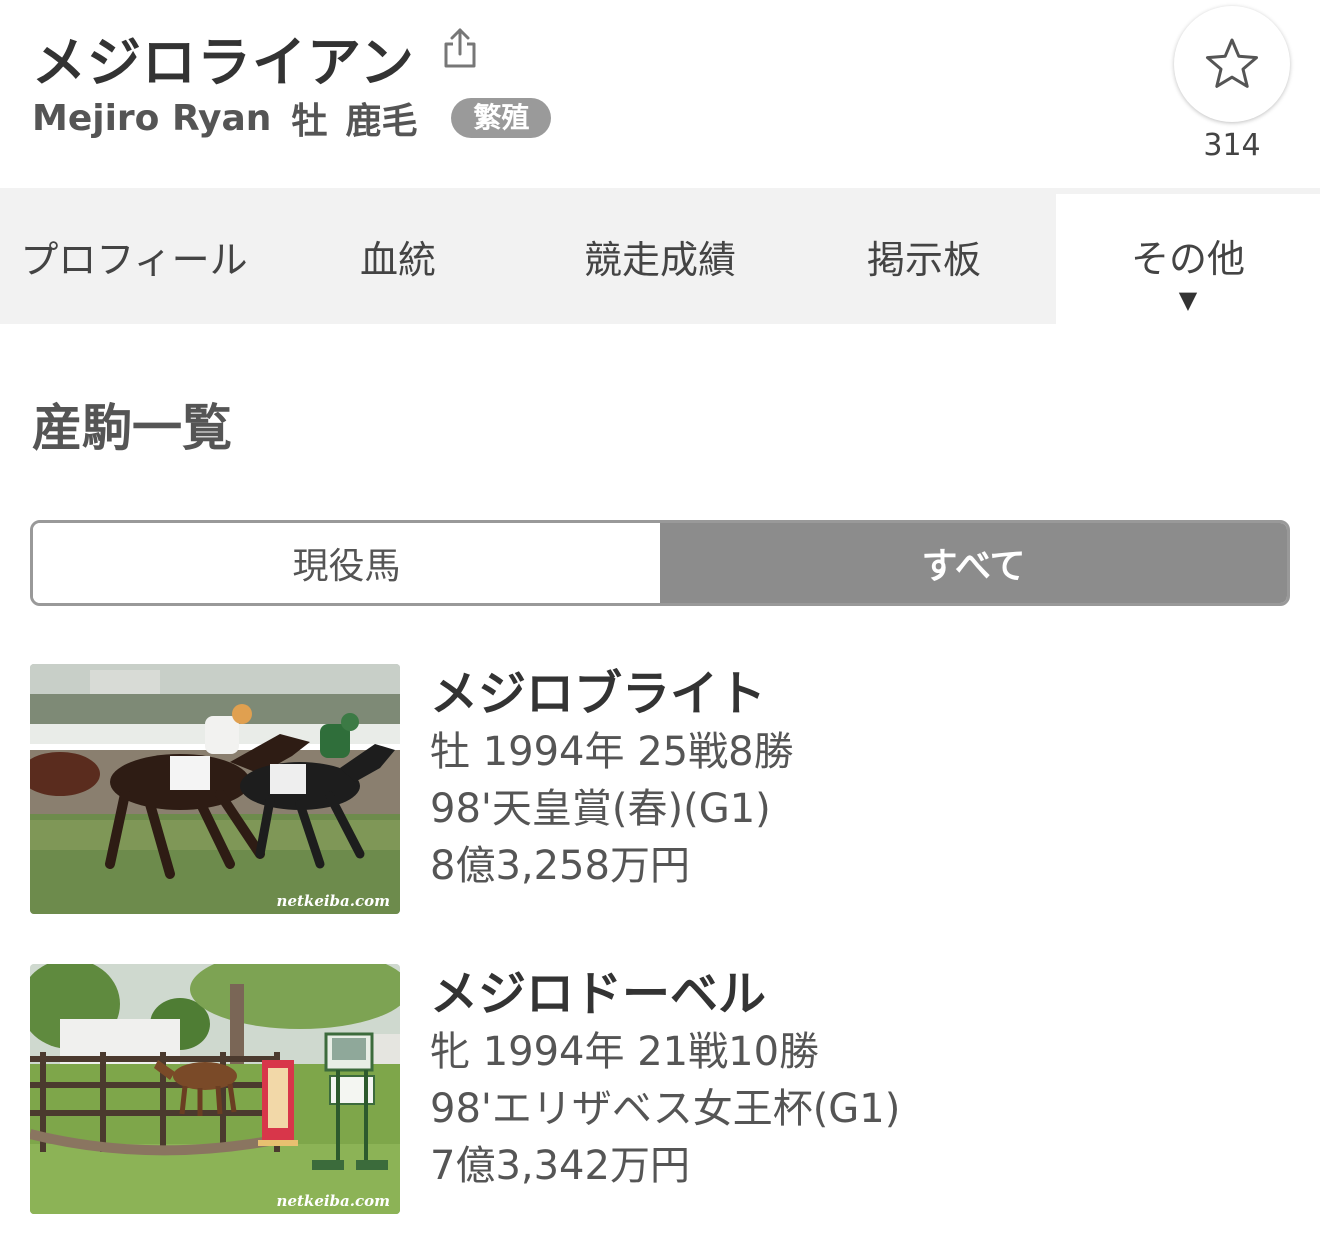  I want to click on tab-label: その他, so click(1187, 258).